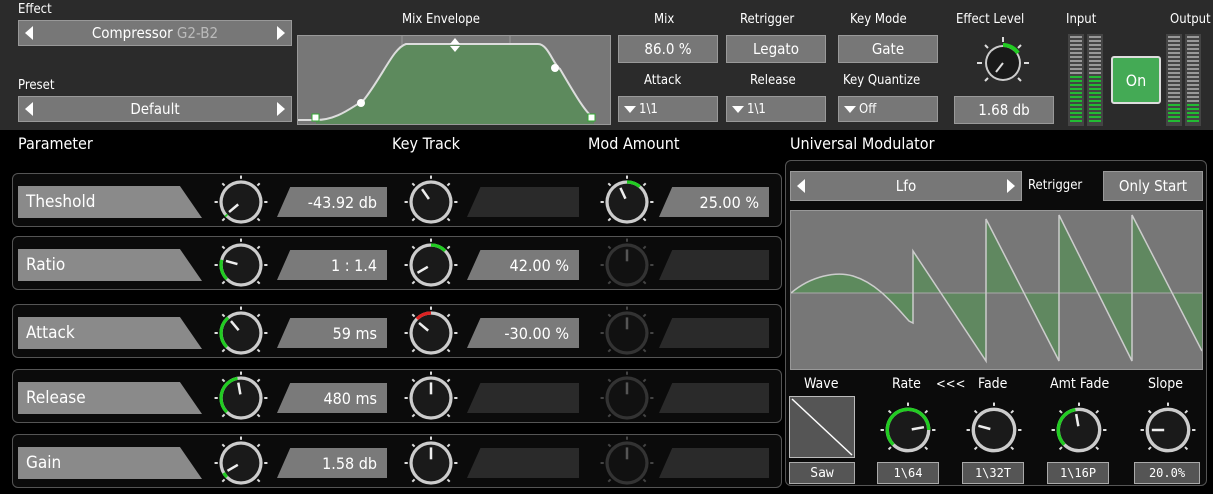 This screenshot has width=1213, height=494. Describe the element at coordinates (1078, 473) in the screenshot. I see `amt-fade-value: 1\16P` at that location.